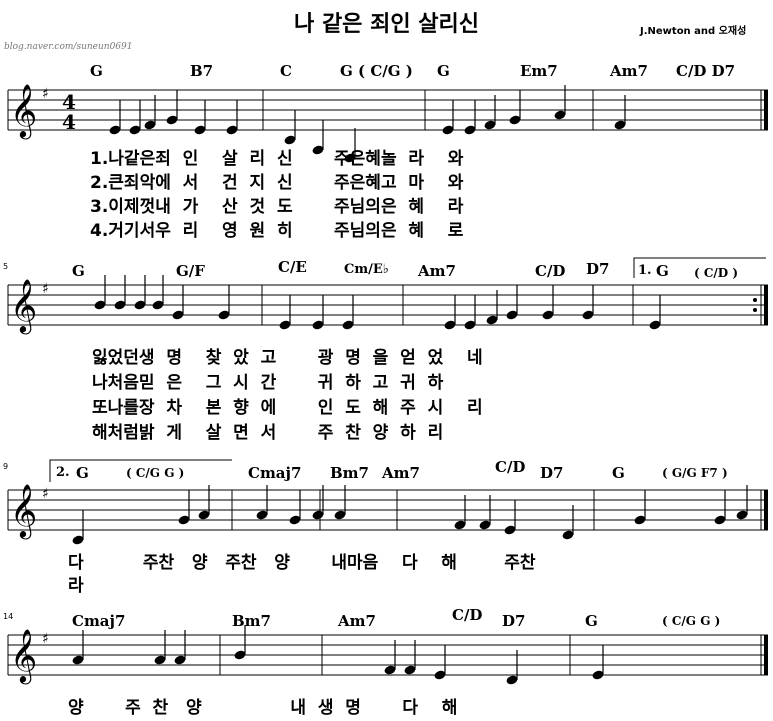  What do you see at coordinates (302, 563) in the screenshot?
I see `lyrics-s3-line1: 다 주찬 양 주찬 양 내마음 다 해 주찬` at bounding box center [302, 563].